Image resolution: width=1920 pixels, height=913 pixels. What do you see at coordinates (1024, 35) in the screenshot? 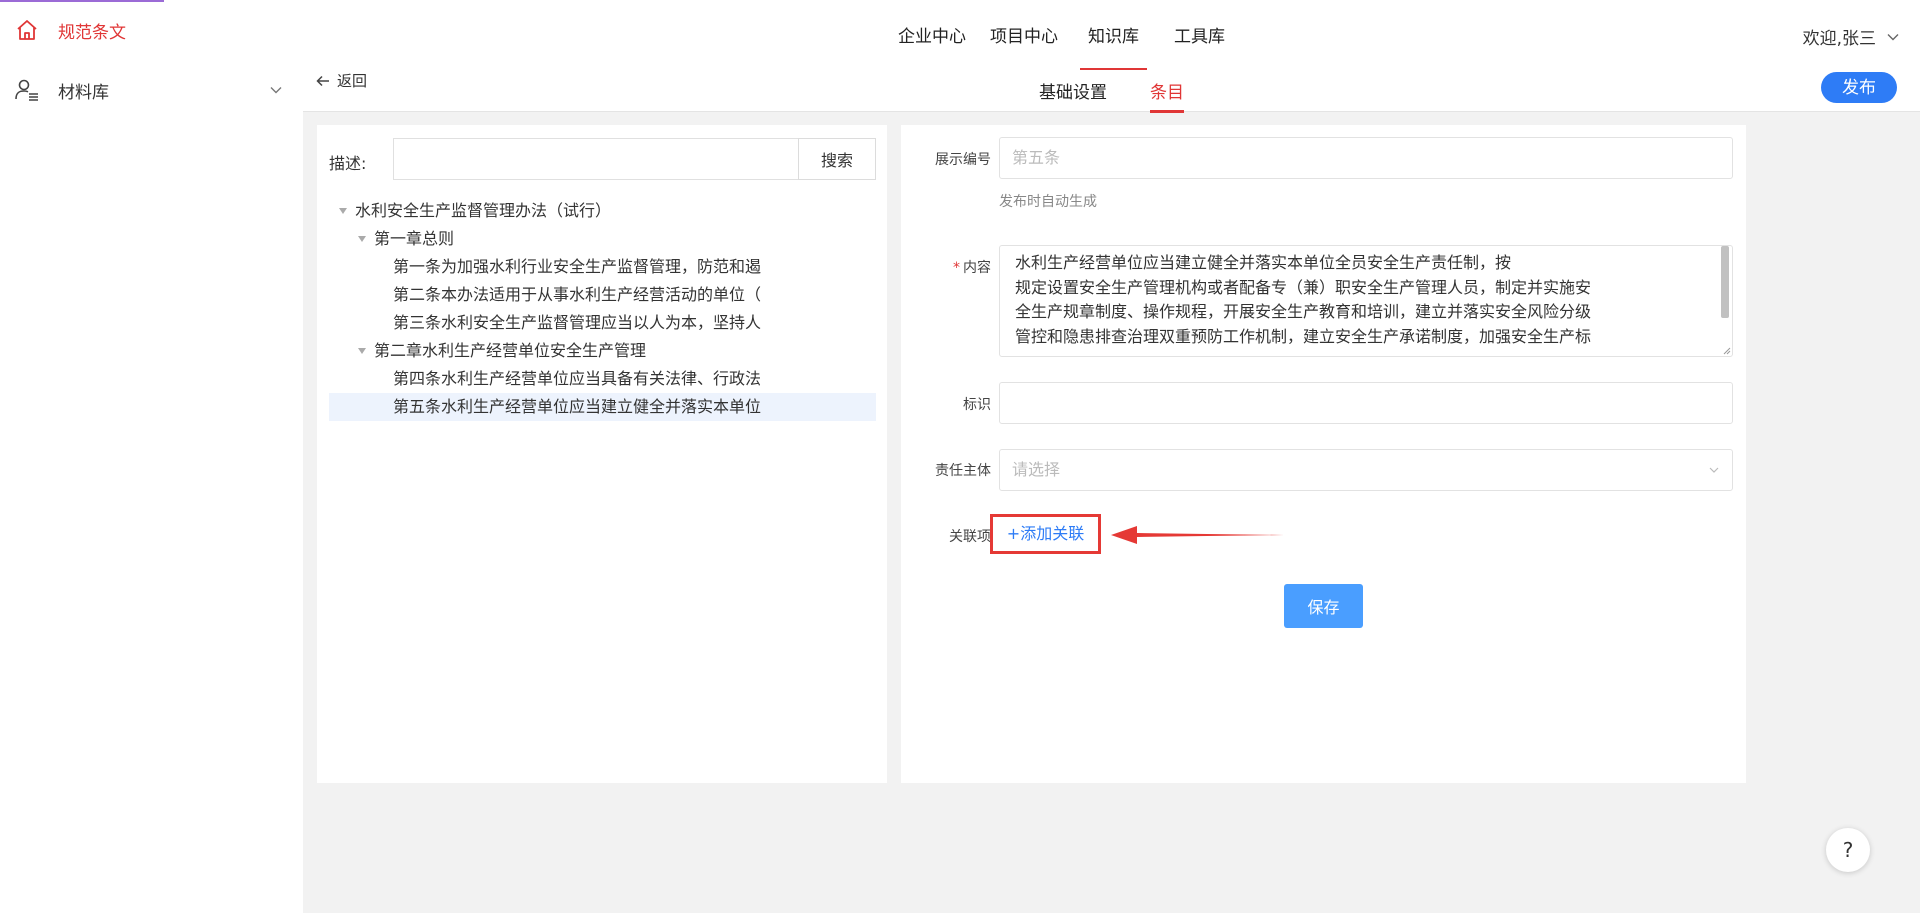
I see `tab-project-center: 项目中心` at bounding box center [1024, 35].